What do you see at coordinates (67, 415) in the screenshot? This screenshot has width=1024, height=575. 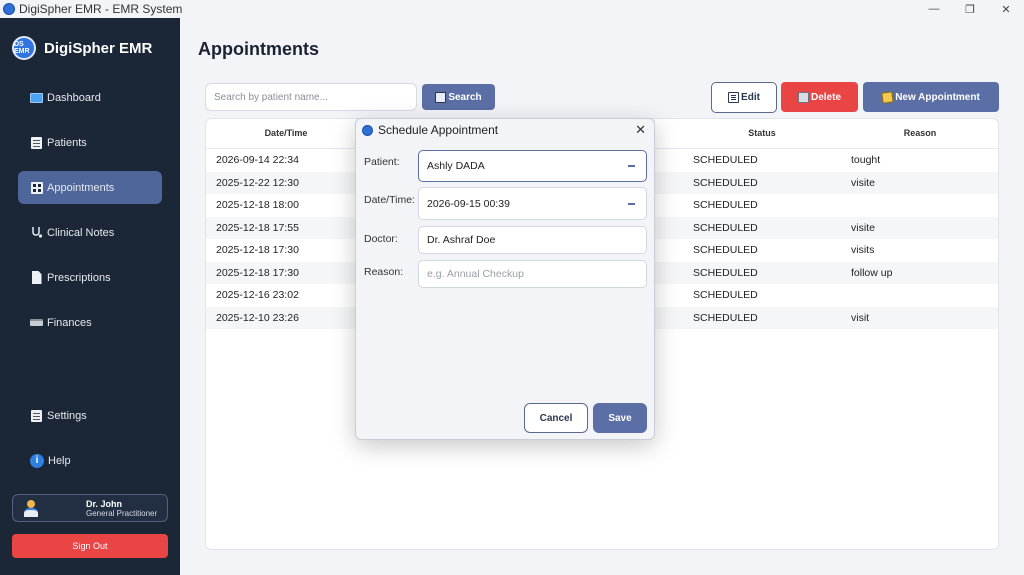 I see `sidebar-item-label: Settings` at bounding box center [67, 415].